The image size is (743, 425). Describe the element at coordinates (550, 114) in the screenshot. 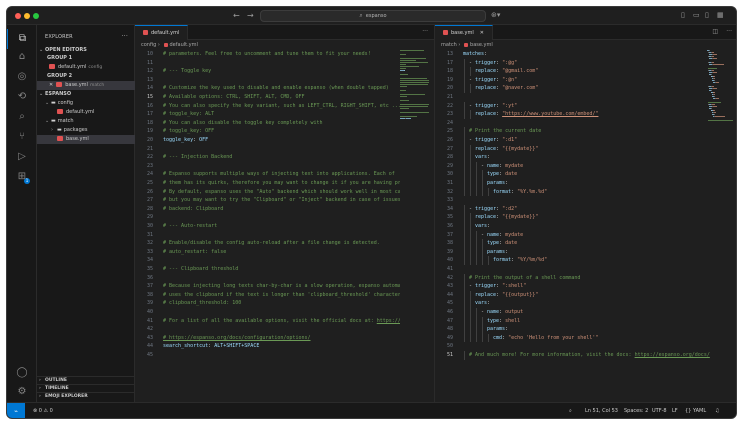

I see `string-token: "https://www.youtube.com/embed/"` at that location.